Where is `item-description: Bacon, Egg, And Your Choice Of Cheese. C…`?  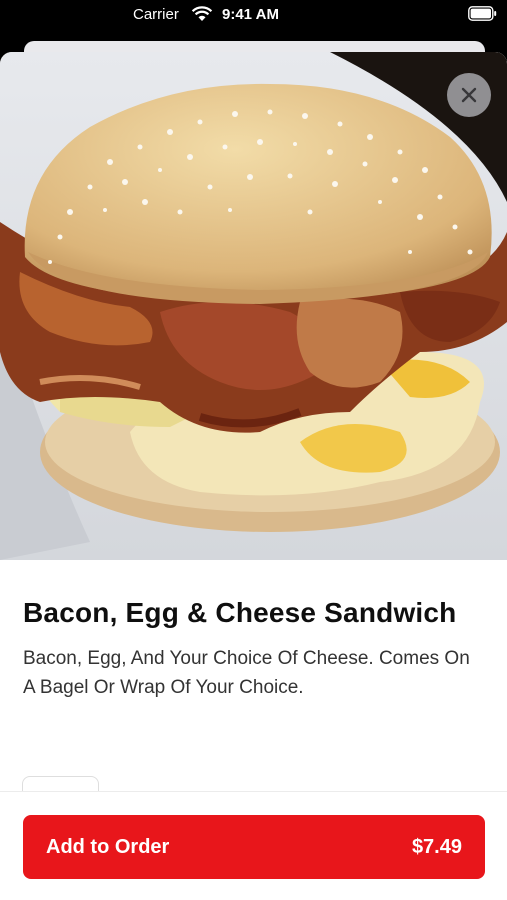
item-description: Bacon, Egg, And Your Choice Of Cheese. C… is located at coordinates (246, 673).